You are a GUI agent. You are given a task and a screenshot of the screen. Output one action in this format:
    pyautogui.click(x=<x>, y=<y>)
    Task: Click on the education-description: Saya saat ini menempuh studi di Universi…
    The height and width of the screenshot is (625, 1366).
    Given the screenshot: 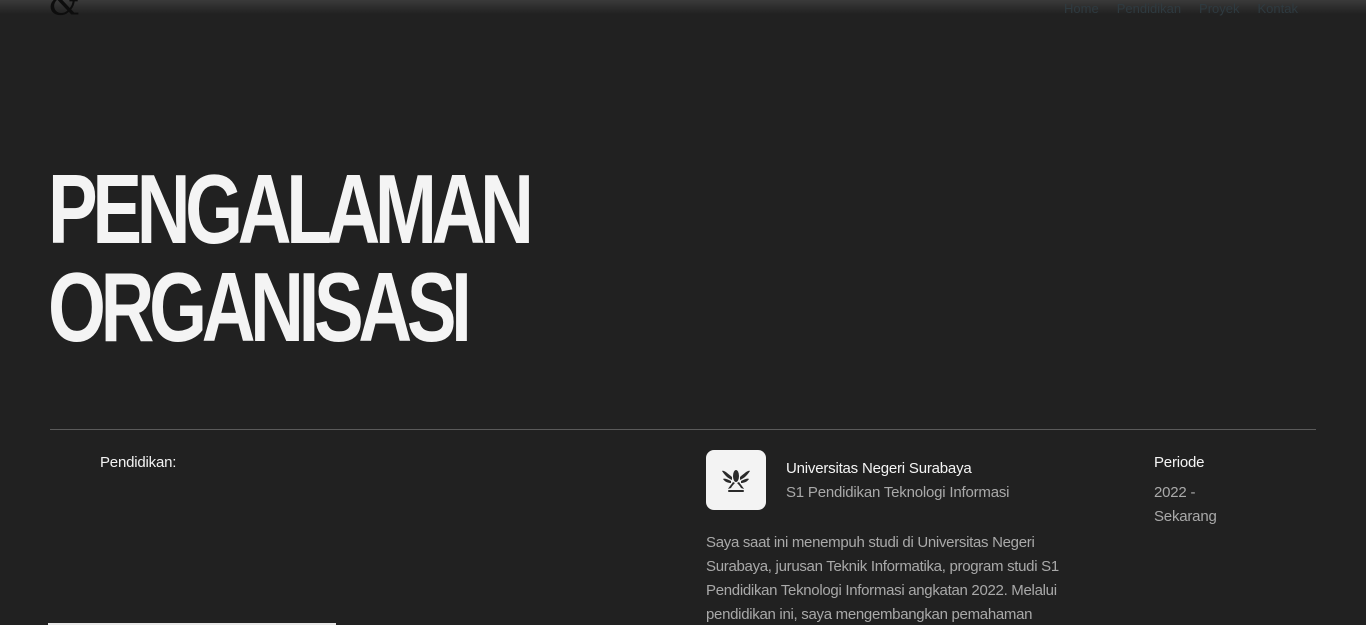 What is the action you would take?
    pyautogui.click(x=882, y=578)
    